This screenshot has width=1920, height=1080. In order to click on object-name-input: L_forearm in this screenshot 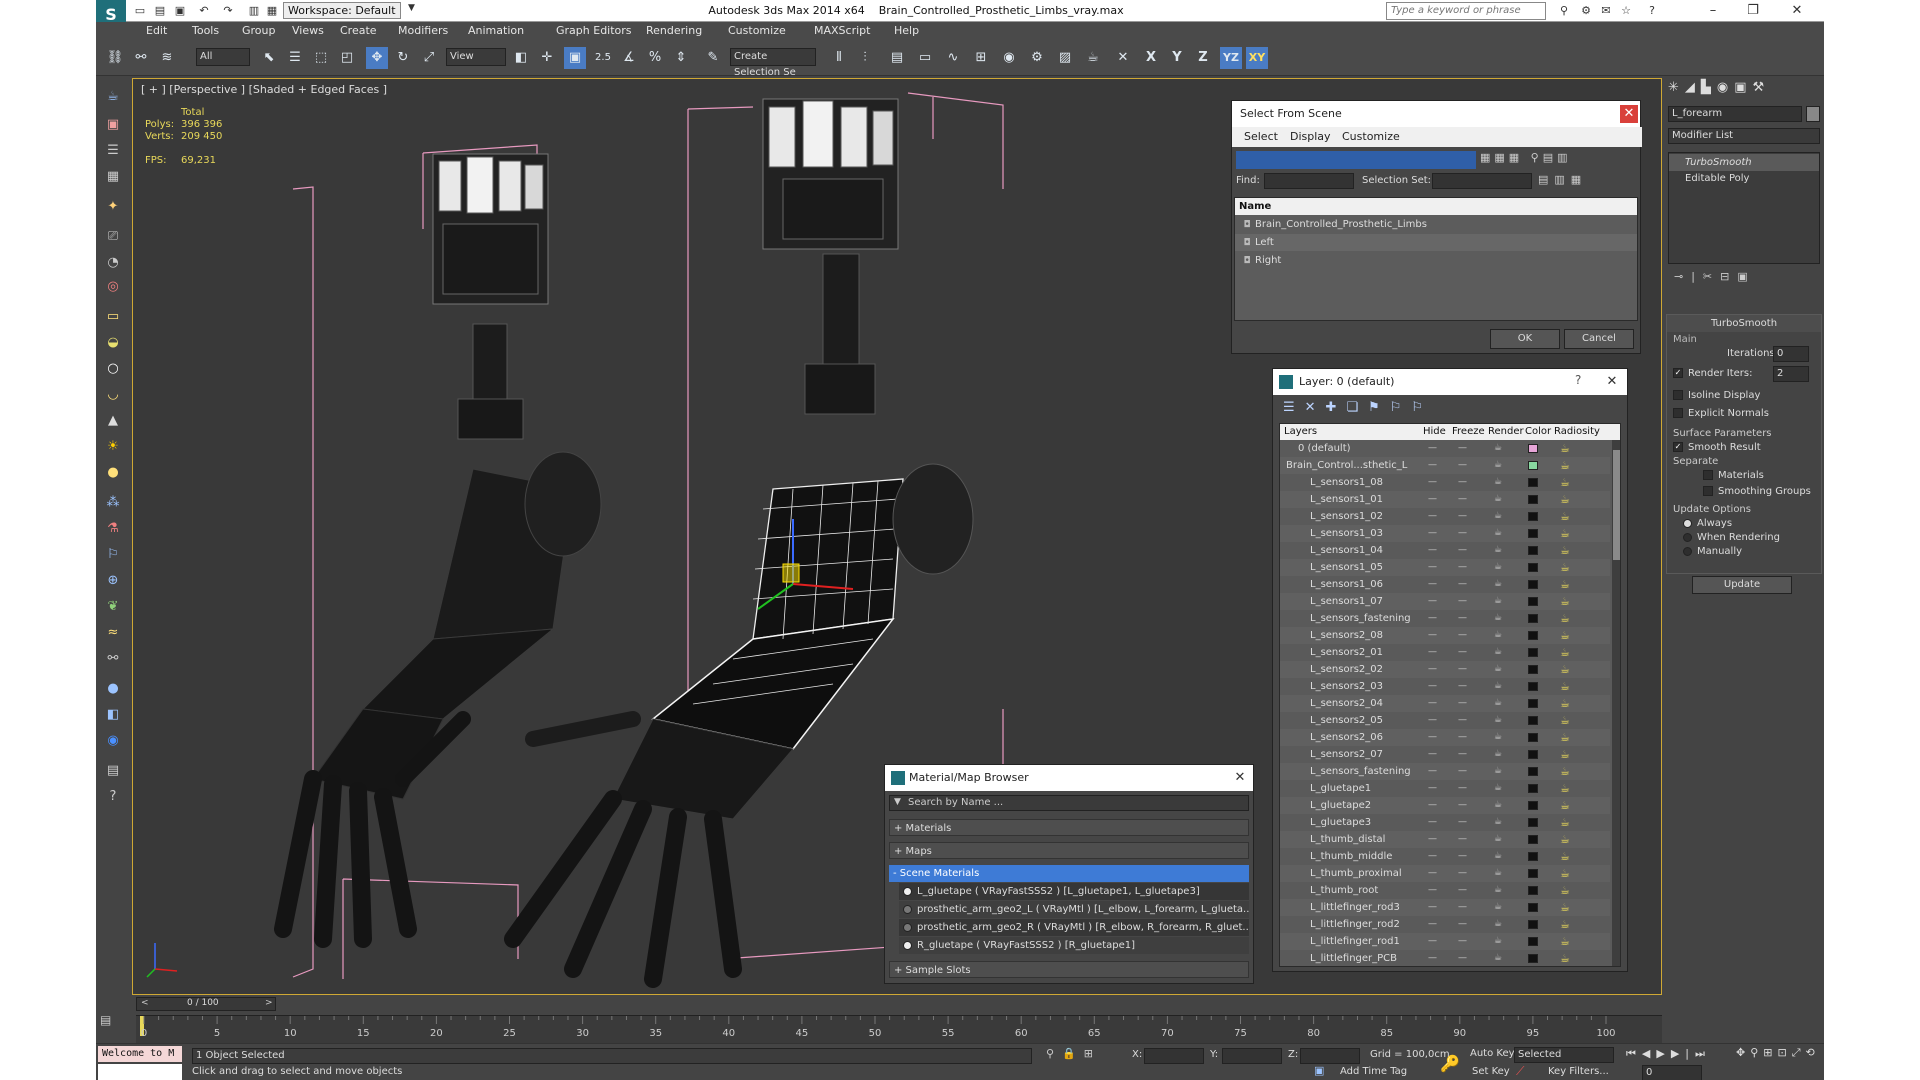, I will do `click(1735, 114)`.